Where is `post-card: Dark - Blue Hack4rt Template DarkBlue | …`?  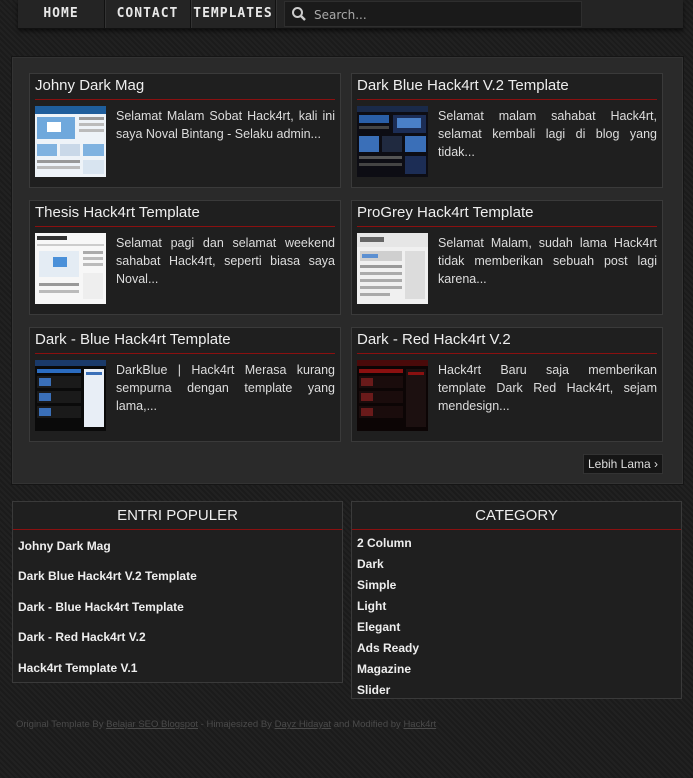
post-card: Dark - Blue Hack4rt Template DarkBlue | … is located at coordinates (185, 384).